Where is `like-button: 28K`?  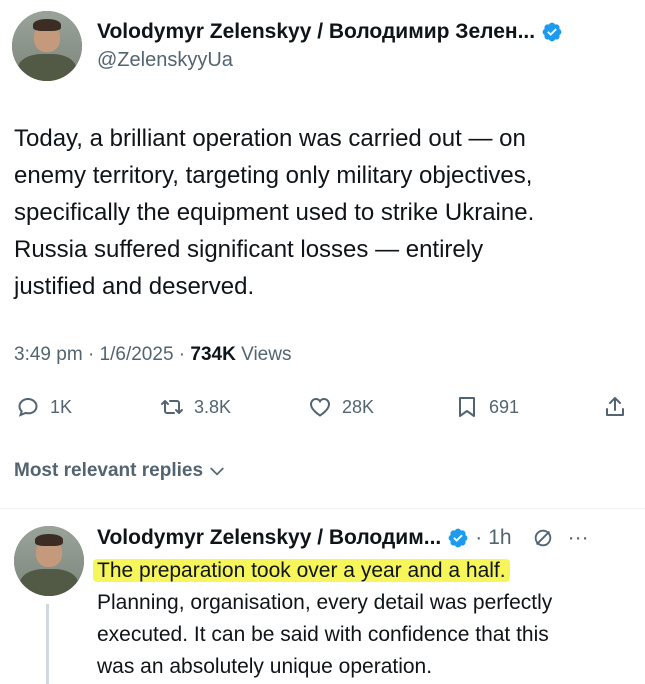
like-button: 28K is located at coordinates (341, 407).